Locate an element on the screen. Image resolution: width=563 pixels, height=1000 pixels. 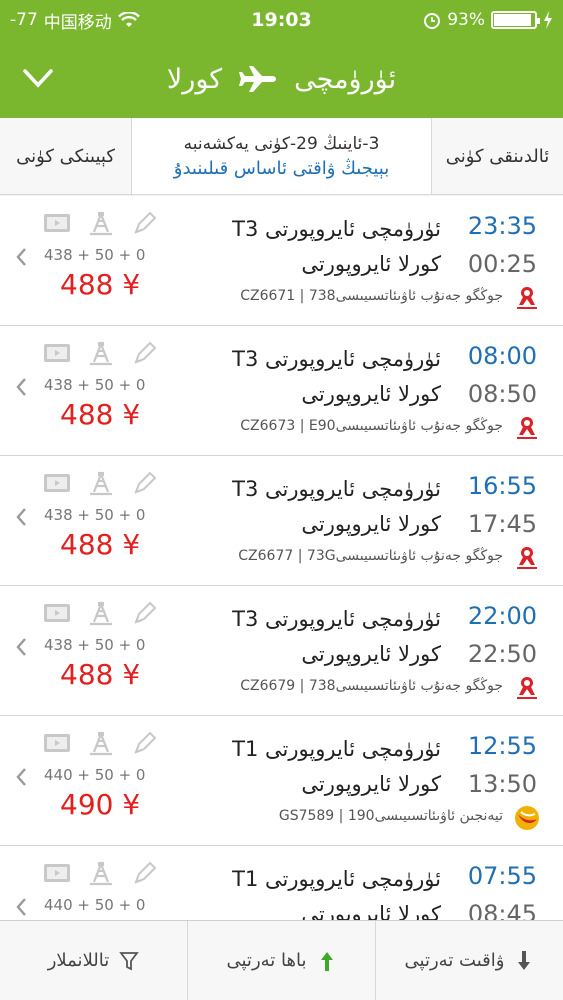
flight-times: 08:00 08:50 is located at coordinates (502, 375).